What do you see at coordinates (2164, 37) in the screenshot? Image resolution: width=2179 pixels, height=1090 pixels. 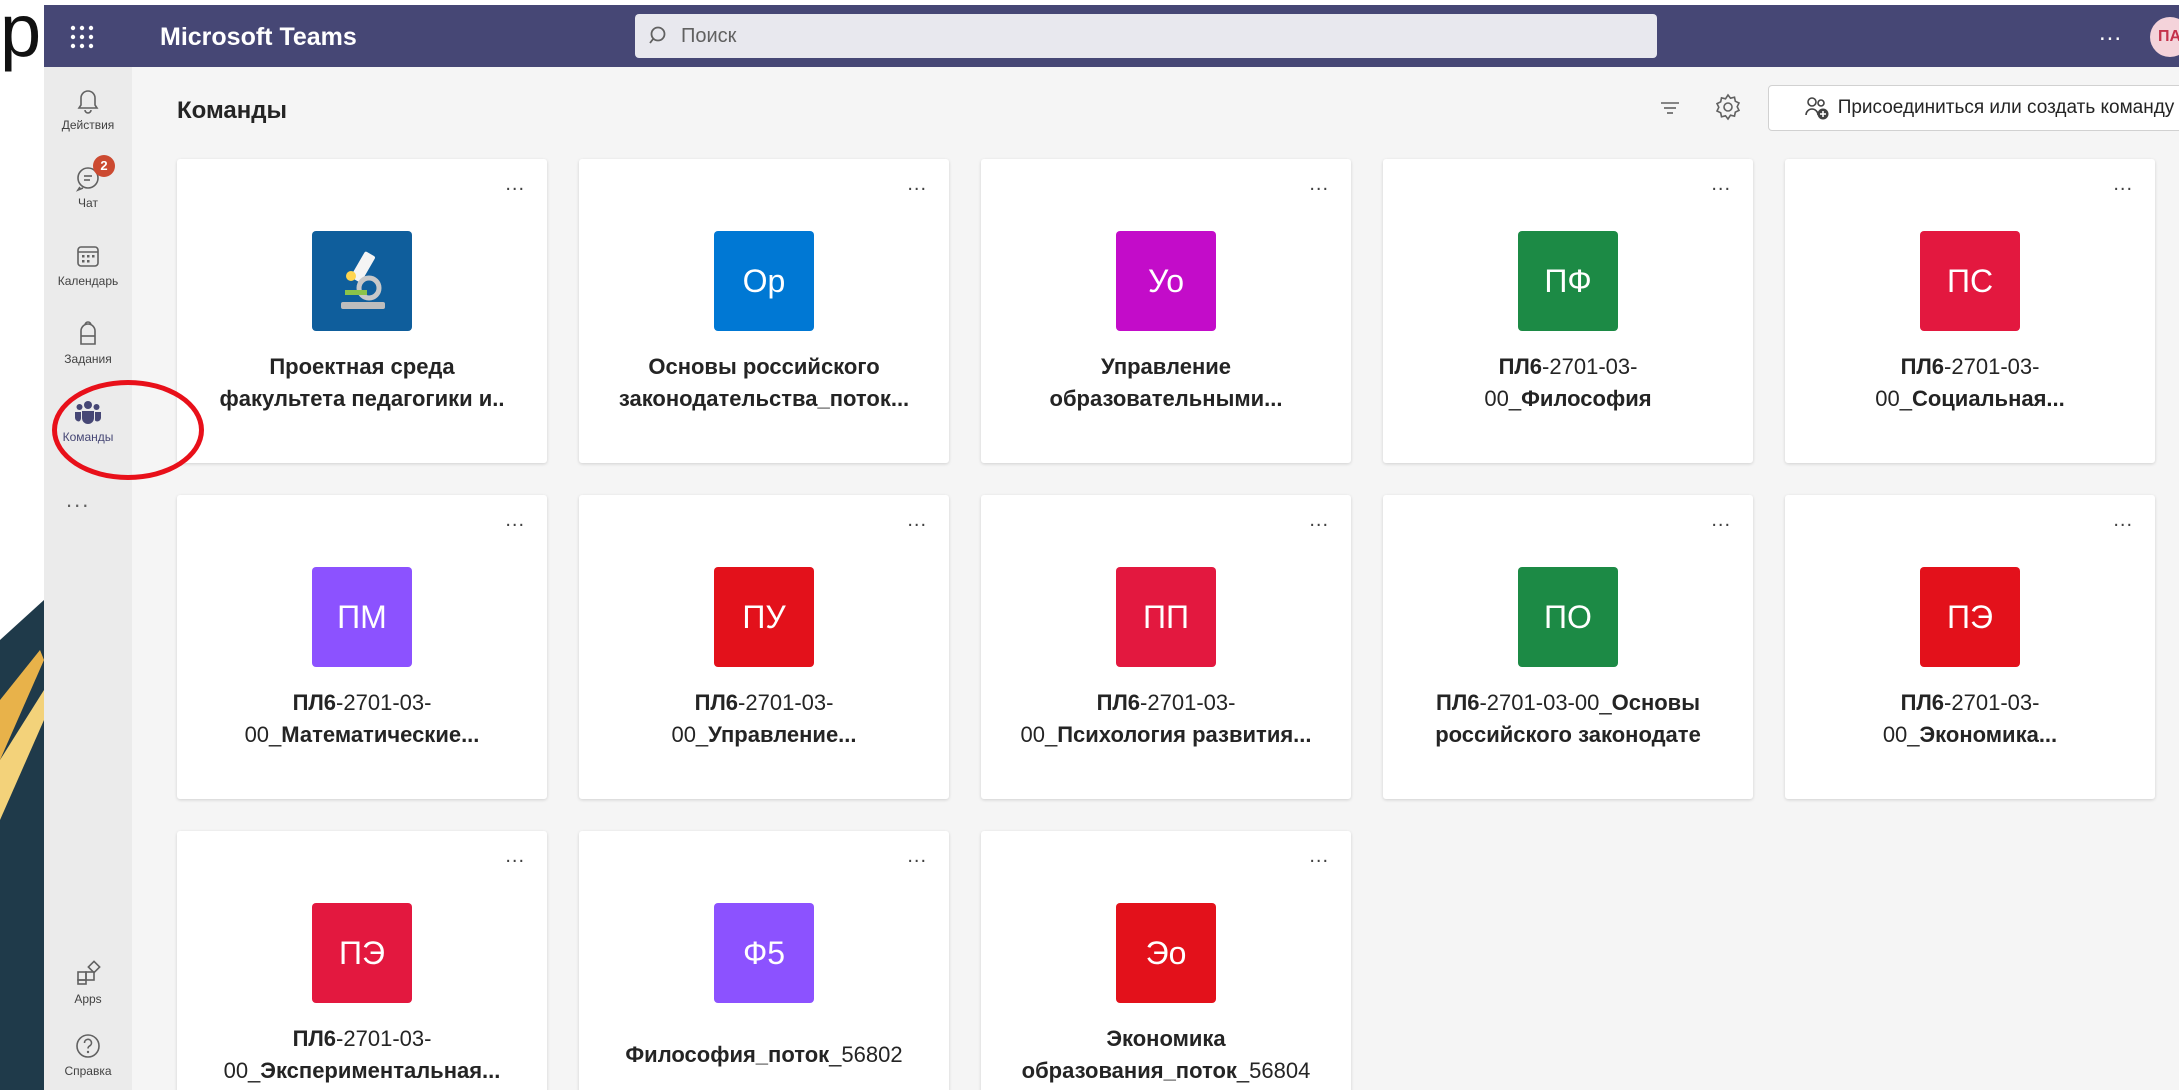 I see `user-avatar: ПА` at bounding box center [2164, 37].